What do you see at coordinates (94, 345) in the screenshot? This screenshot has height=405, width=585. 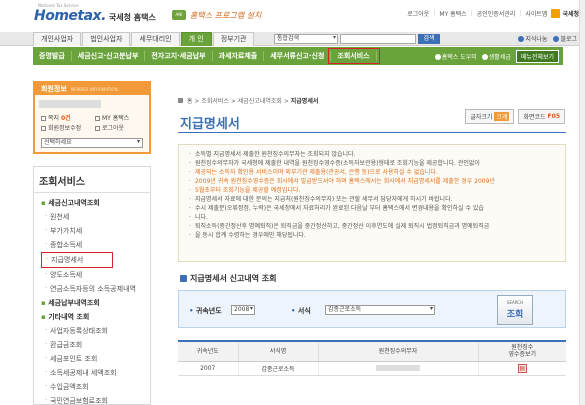 I see `sidebar-item: 환급금조회` at bounding box center [94, 345].